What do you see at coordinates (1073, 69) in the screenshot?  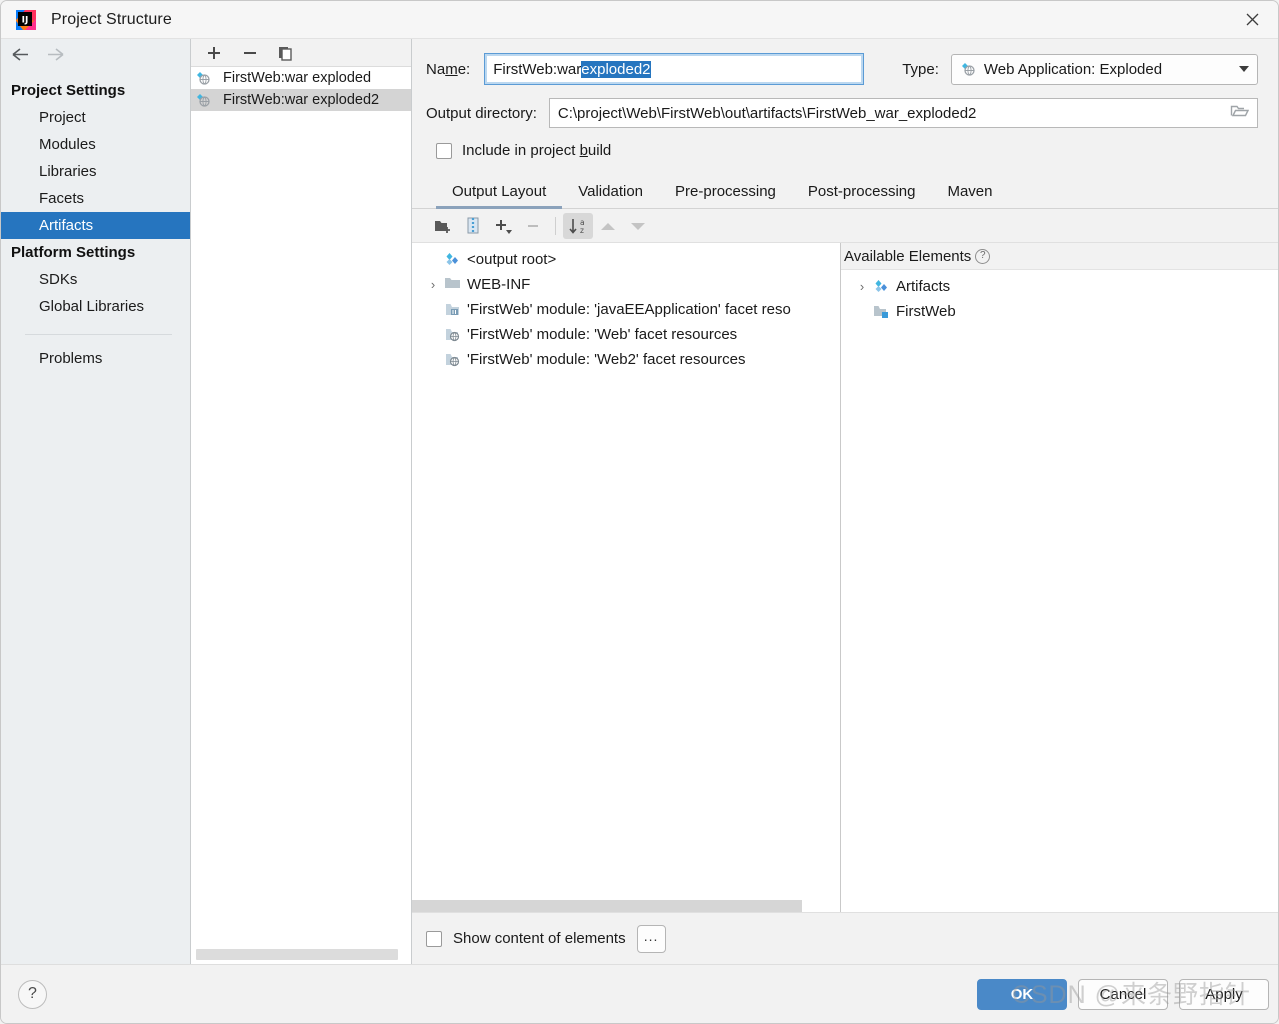 I see `type-value: Web Application: Exploded` at bounding box center [1073, 69].